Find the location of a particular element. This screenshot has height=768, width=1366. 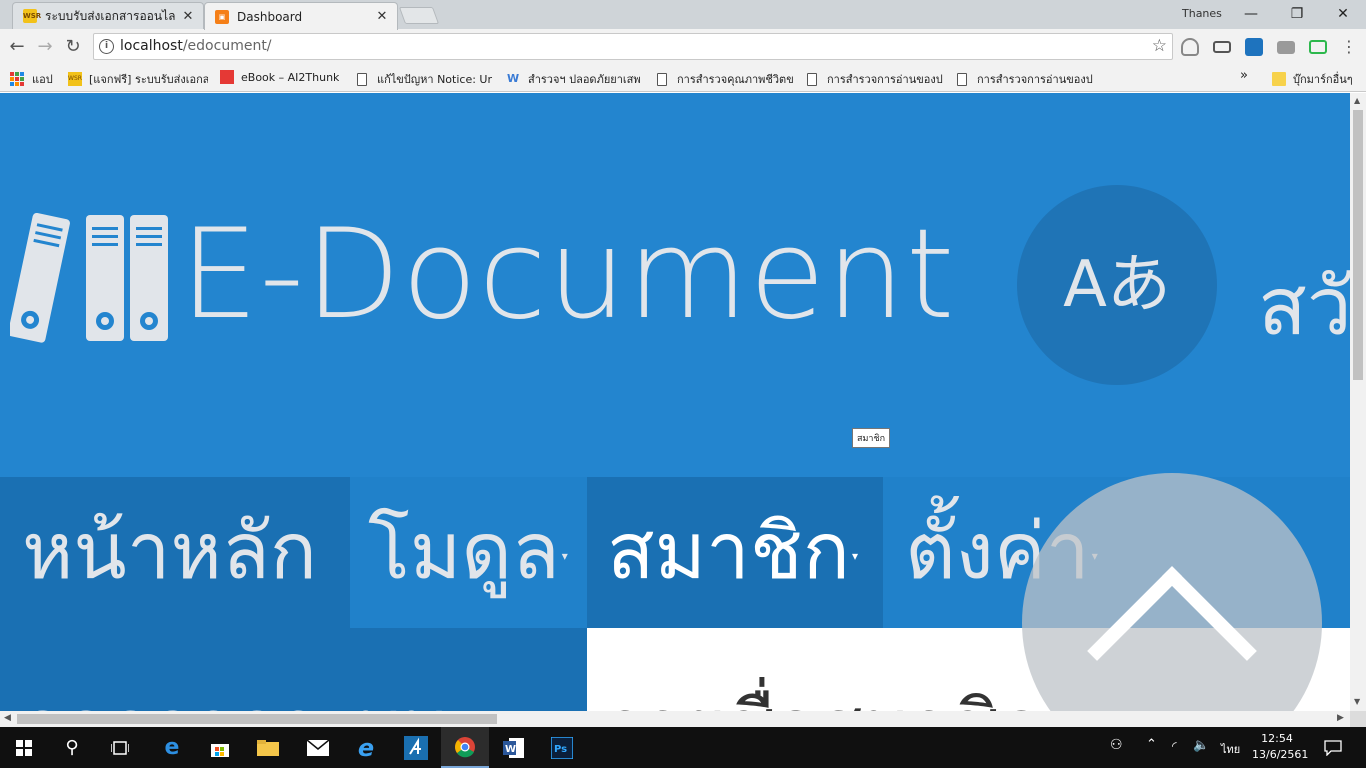

chrome-app-button is located at coordinates (465, 747).